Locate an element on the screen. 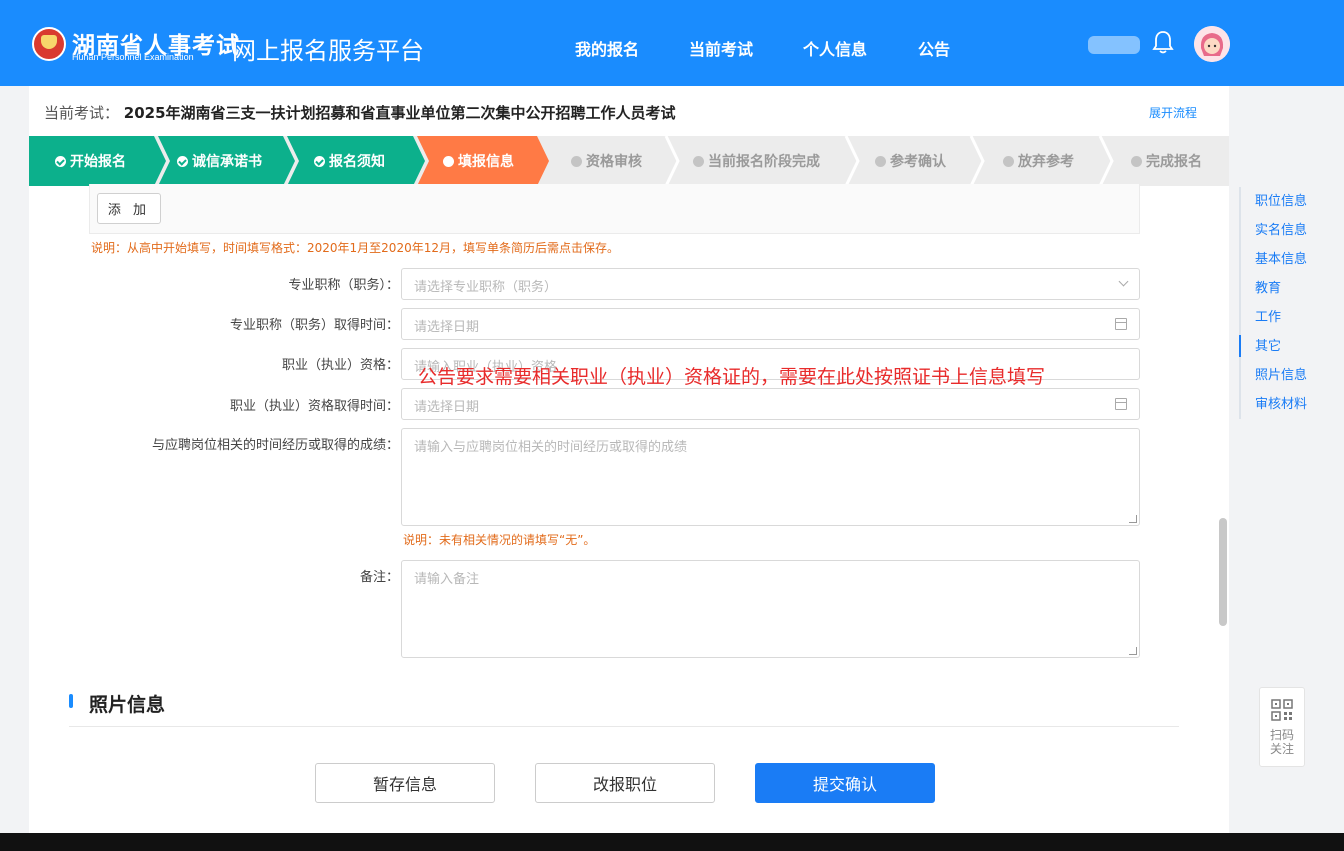 This screenshot has height=851, width=1344. step-start: 开始报名 is located at coordinates (90, 161).